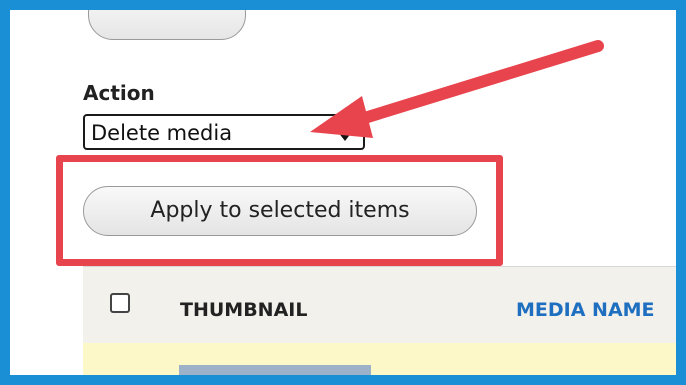 The image size is (686, 385). Describe the element at coordinates (457, 89) in the screenshot. I see `annotation-arrow-icon` at that location.